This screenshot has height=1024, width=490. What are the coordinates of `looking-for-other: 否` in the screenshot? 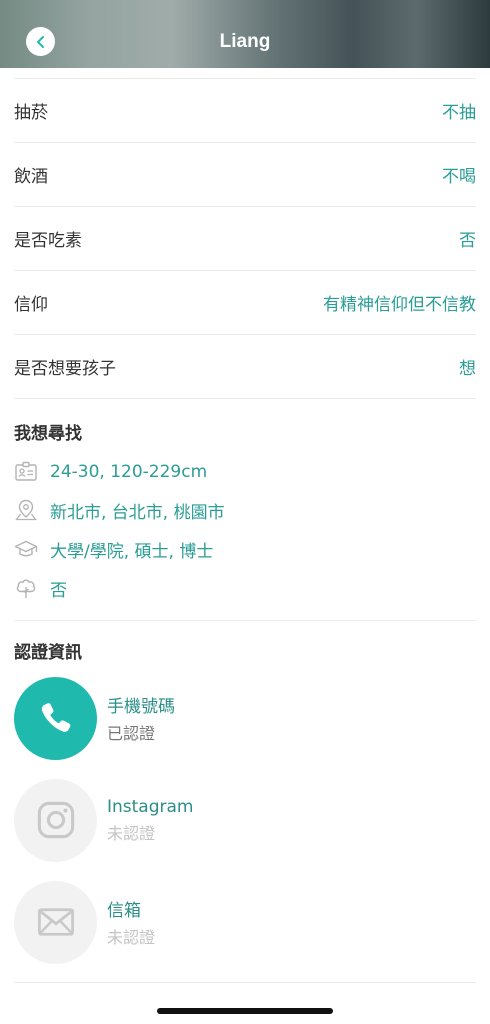 It's located at (40, 588).